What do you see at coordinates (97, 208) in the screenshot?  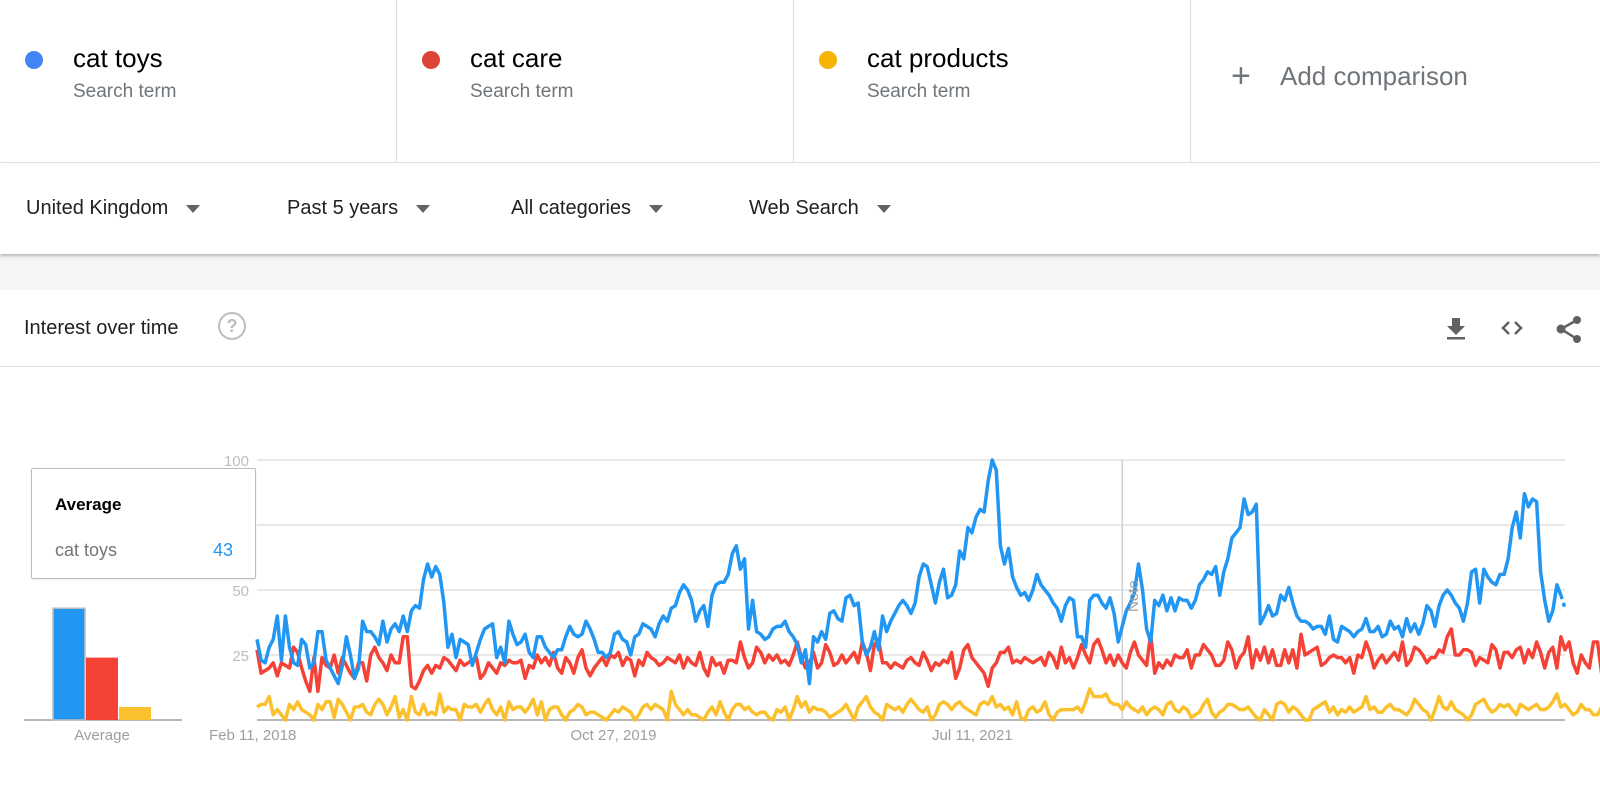 I see `region-dropdown-label: United Kingdom` at bounding box center [97, 208].